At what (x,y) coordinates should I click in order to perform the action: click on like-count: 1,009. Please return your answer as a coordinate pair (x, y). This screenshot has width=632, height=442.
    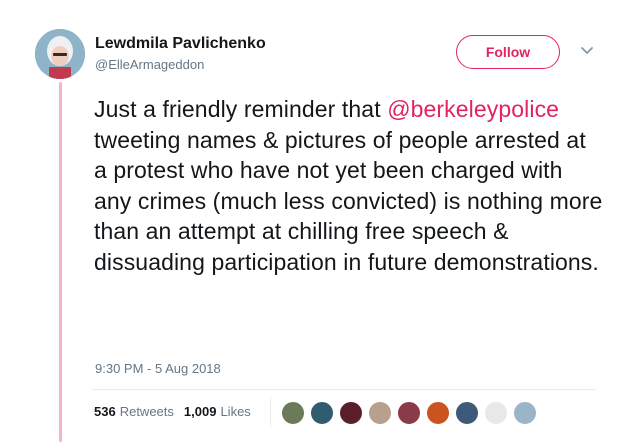
    Looking at the image, I should click on (200, 411).